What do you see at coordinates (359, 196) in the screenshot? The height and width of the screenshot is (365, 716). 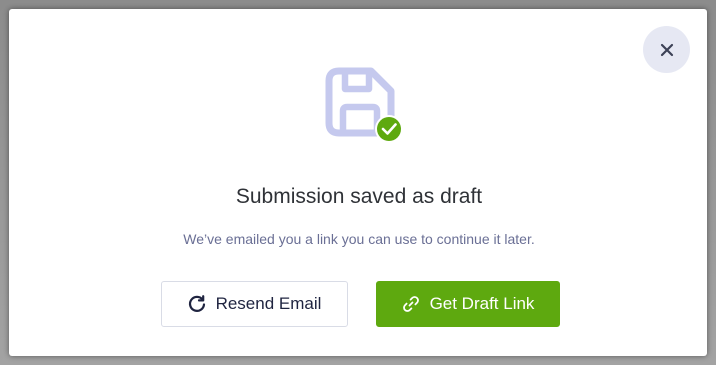 I see `dialog-title: Submission saved as draft` at bounding box center [359, 196].